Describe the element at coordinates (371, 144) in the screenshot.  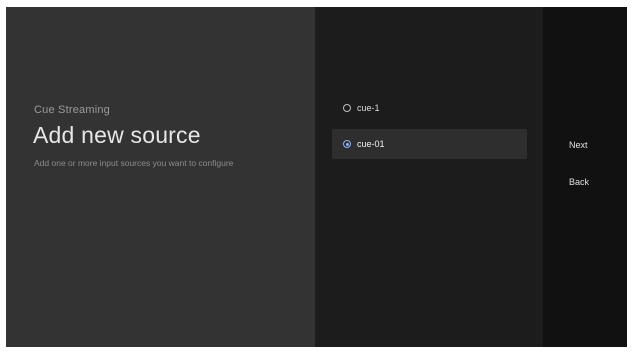
I see `source-option-label: cue-01` at that location.